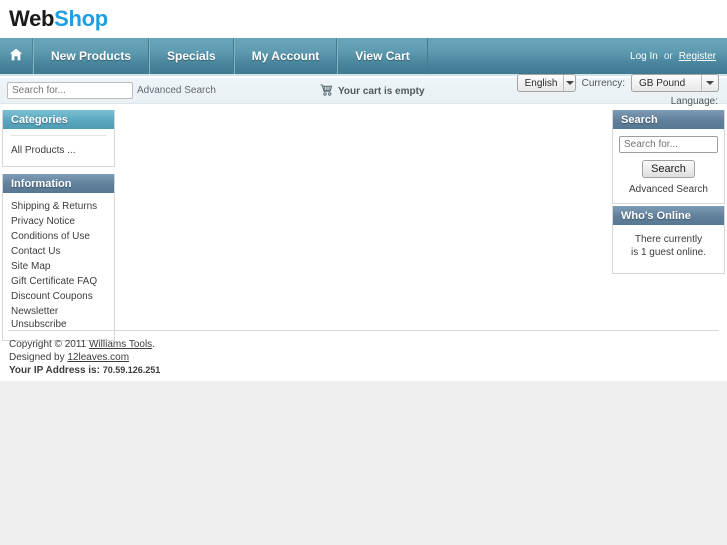  I want to click on info-link-conditions-of-use: Conditions of Use, so click(58, 236).